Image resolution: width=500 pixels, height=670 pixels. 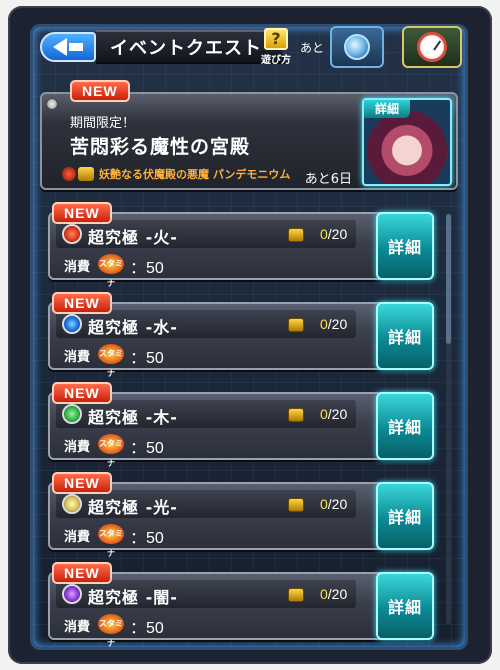 I want to click on wood-element-icon, so click(x=72, y=414).